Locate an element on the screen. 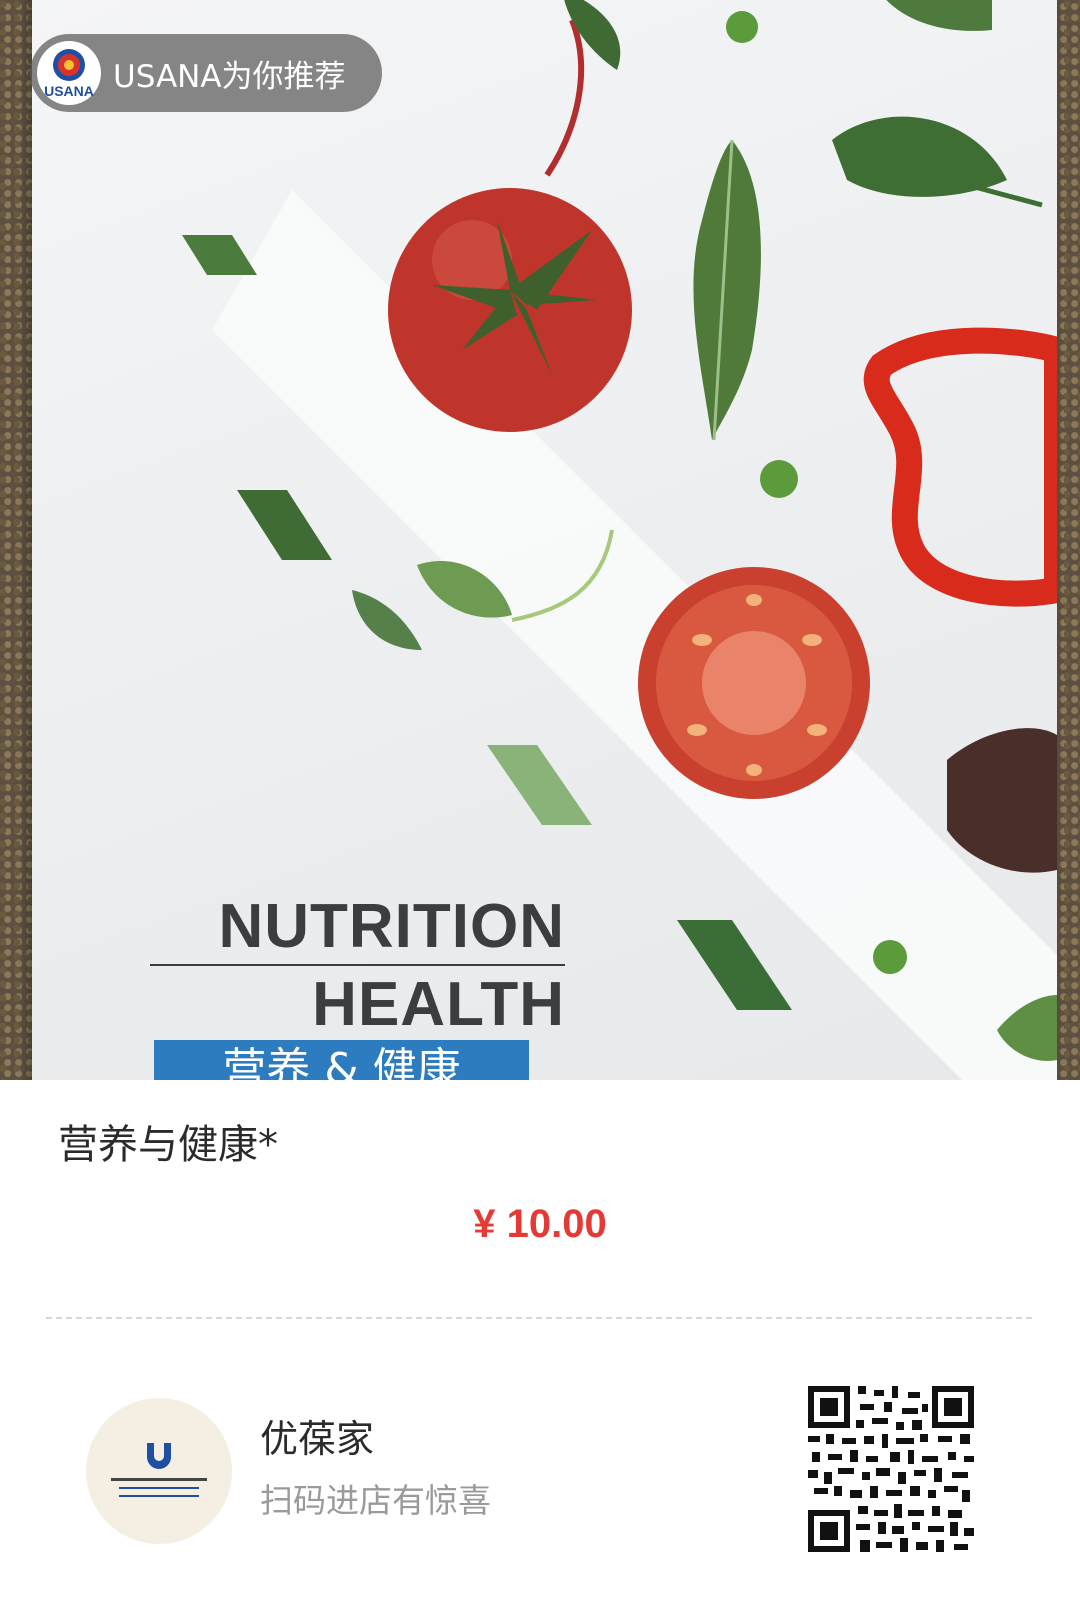 This screenshot has width=1080, height=1620. usana-logo-text: USANA is located at coordinates (69, 91).